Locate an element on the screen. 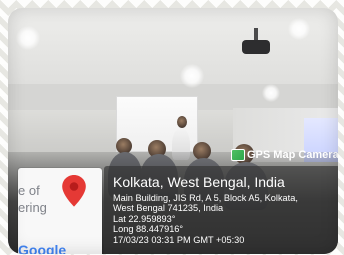 The height and width of the screenshot is (255, 344). map-thumbnail: e of ering Google is located at coordinates (60, 211).